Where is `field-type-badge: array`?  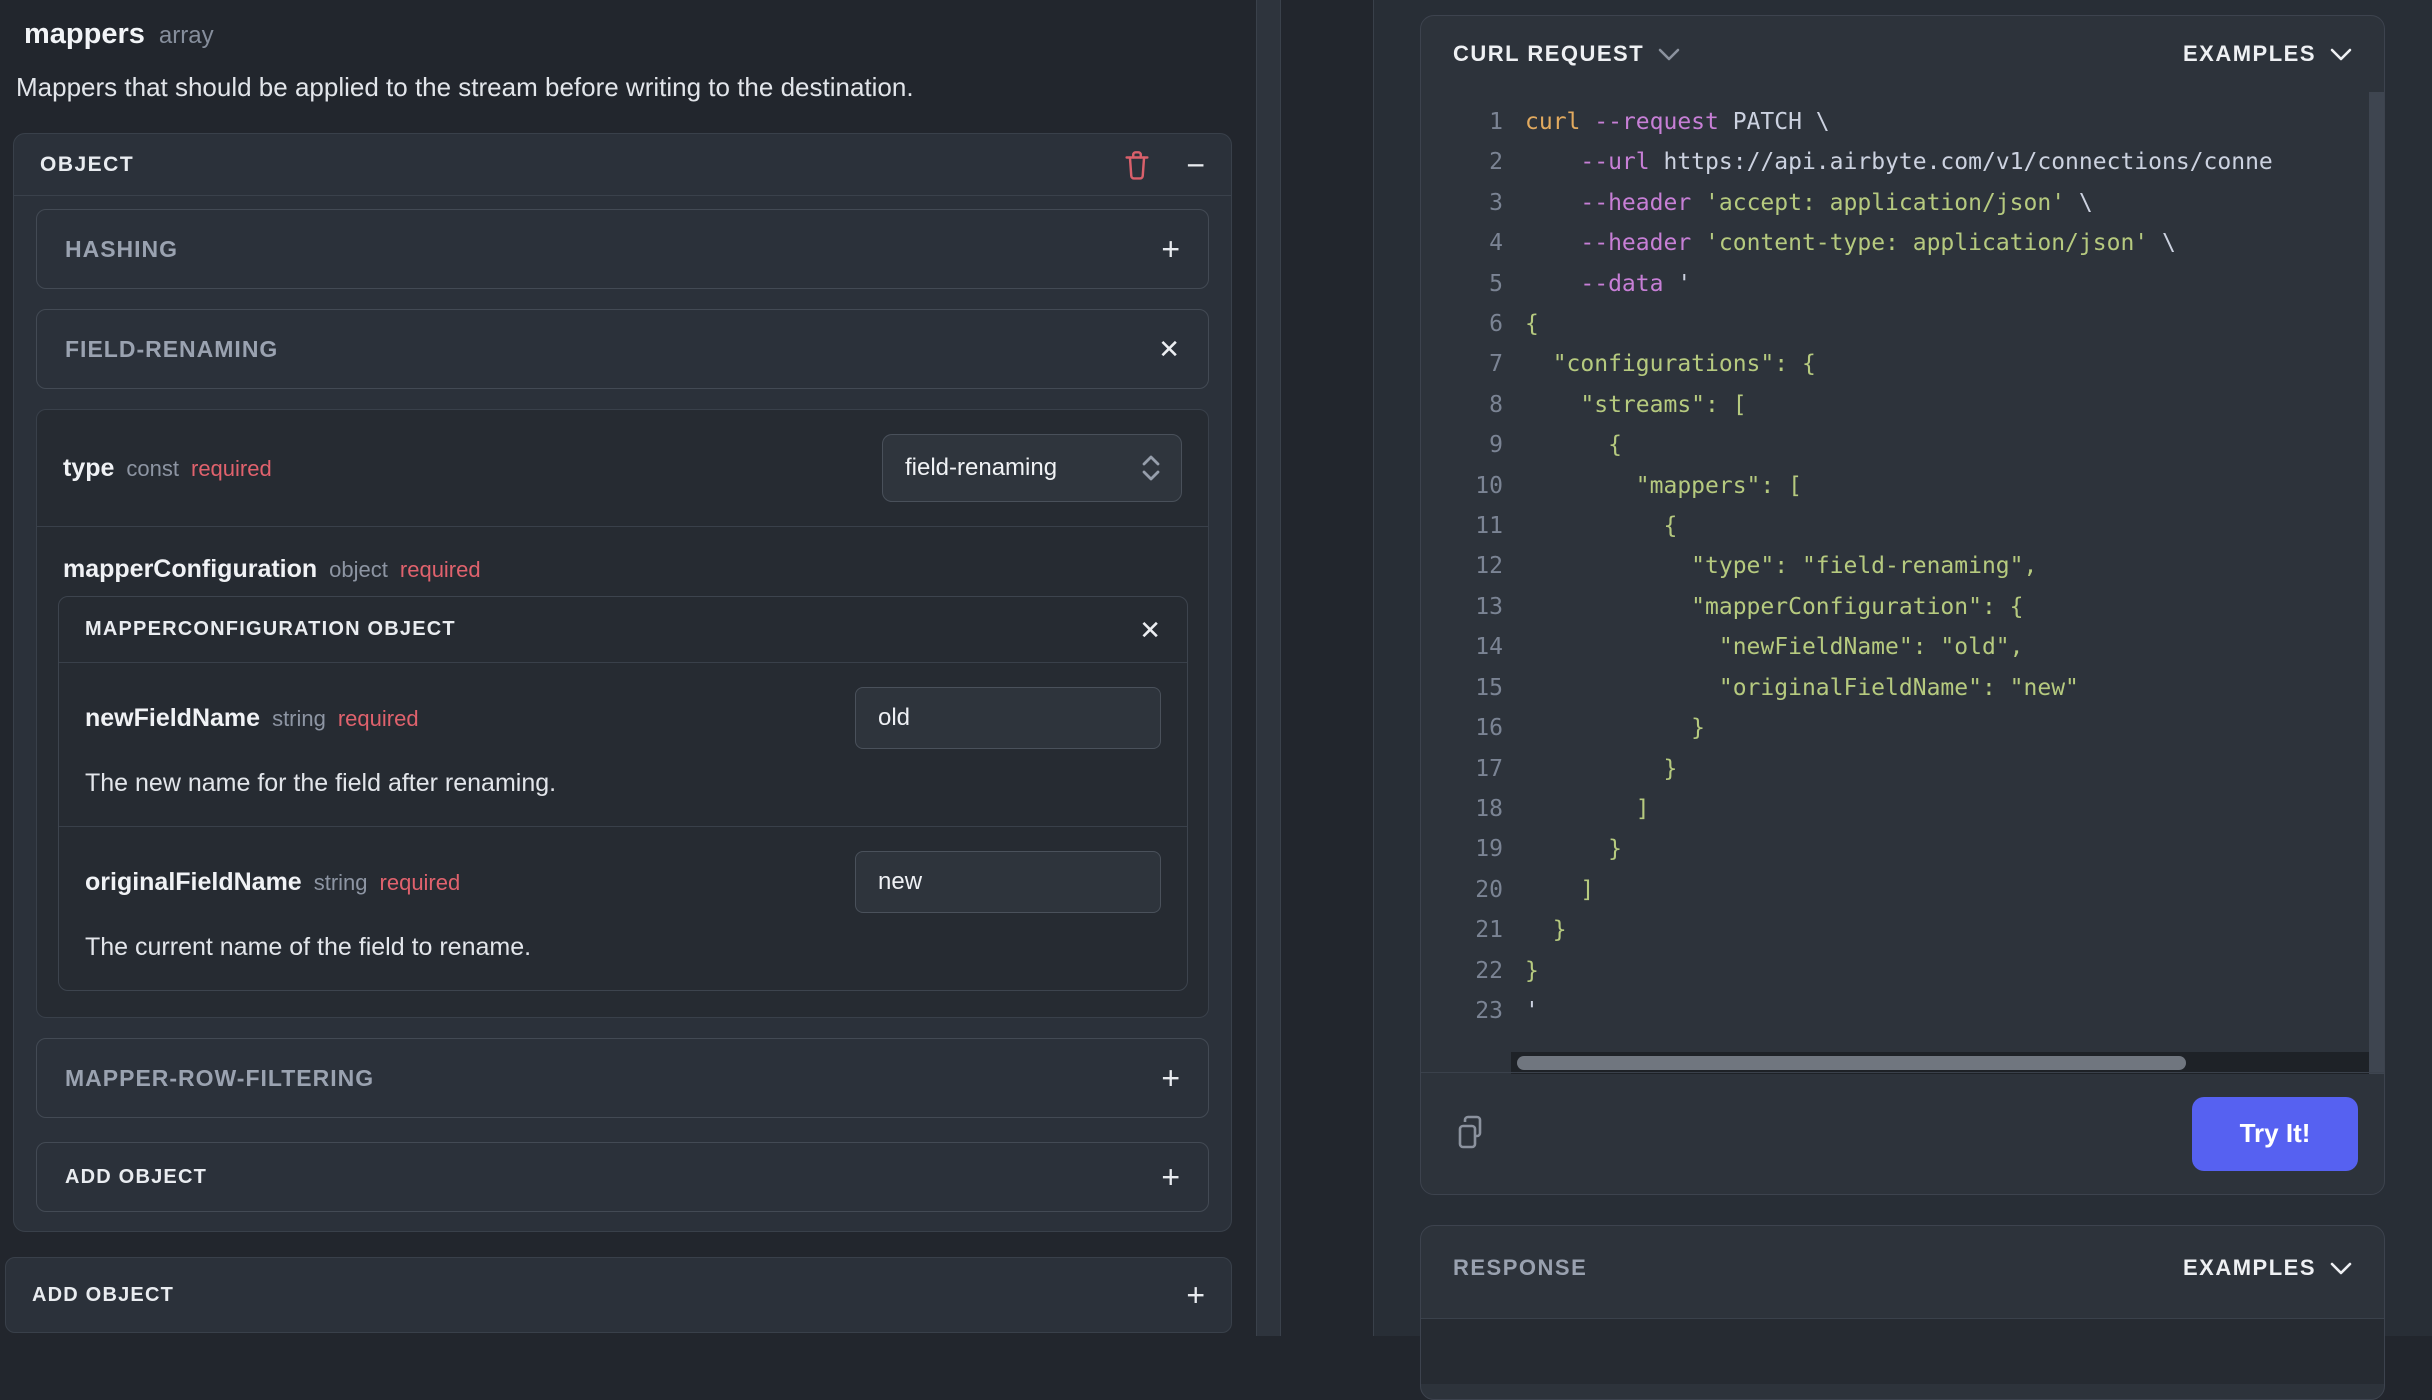 field-type-badge: array is located at coordinates (186, 35).